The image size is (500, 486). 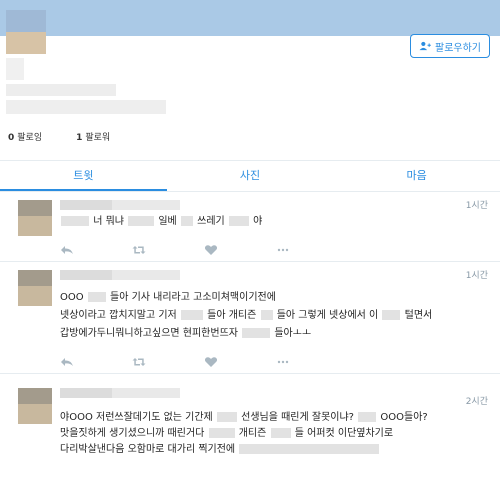 I want to click on follow-button: 팔로우하기, so click(x=450, y=46).